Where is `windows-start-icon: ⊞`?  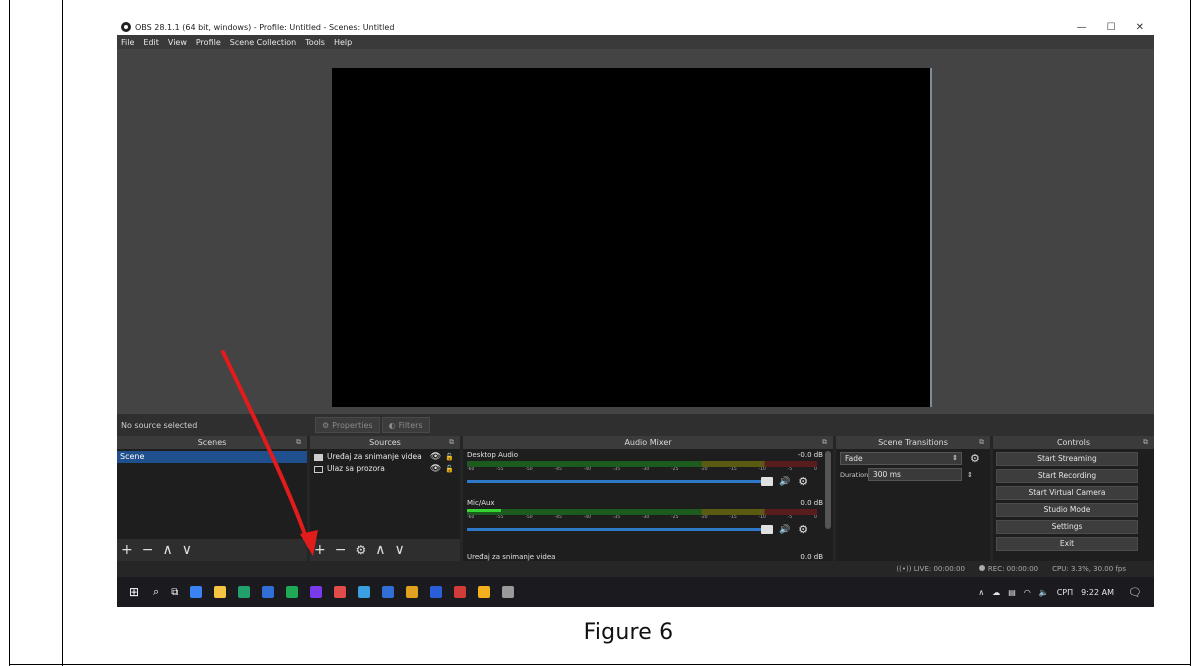
windows-start-icon: ⊞ is located at coordinates (134, 592).